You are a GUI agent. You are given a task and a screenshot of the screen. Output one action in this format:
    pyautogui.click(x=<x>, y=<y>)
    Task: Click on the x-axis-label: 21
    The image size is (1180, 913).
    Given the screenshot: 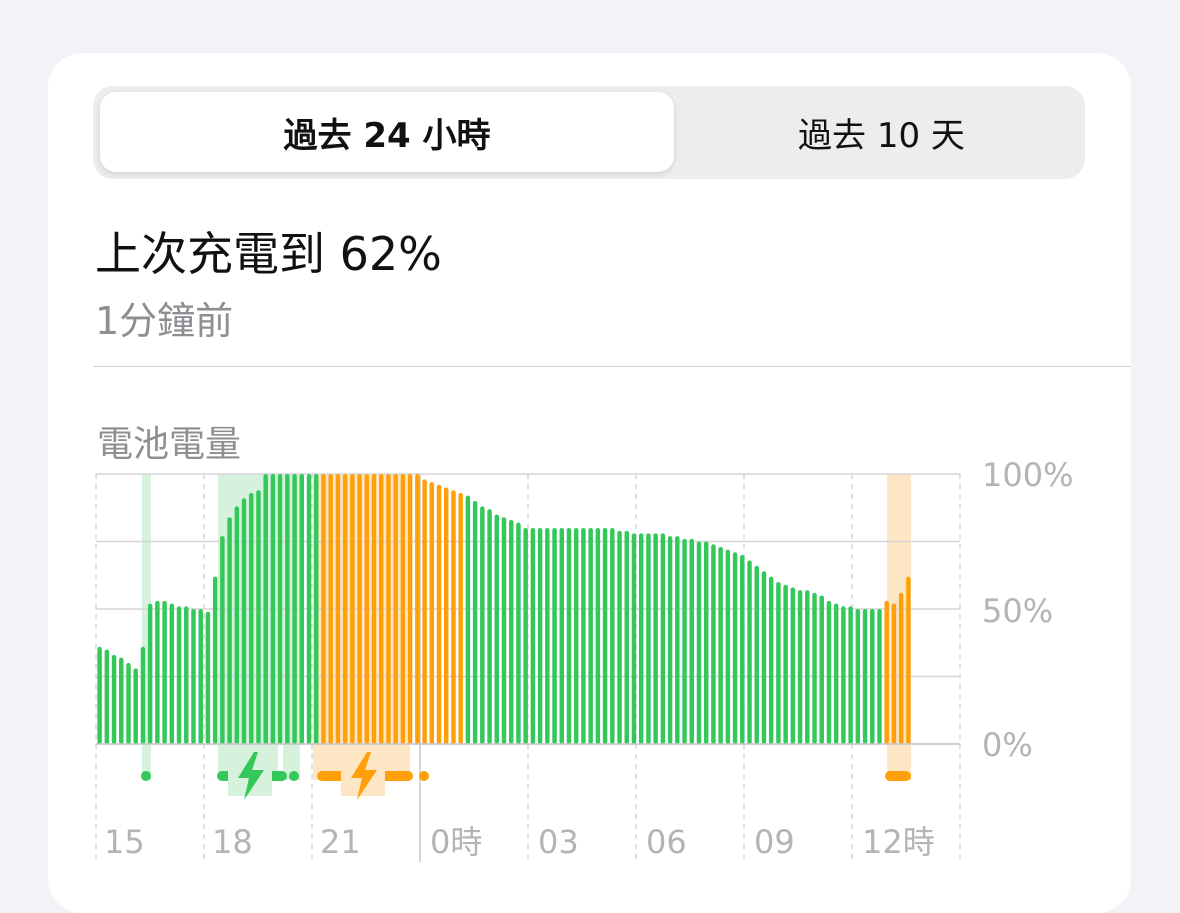 What is the action you would take?
    pyautogui.click(x=340, y=842)
    